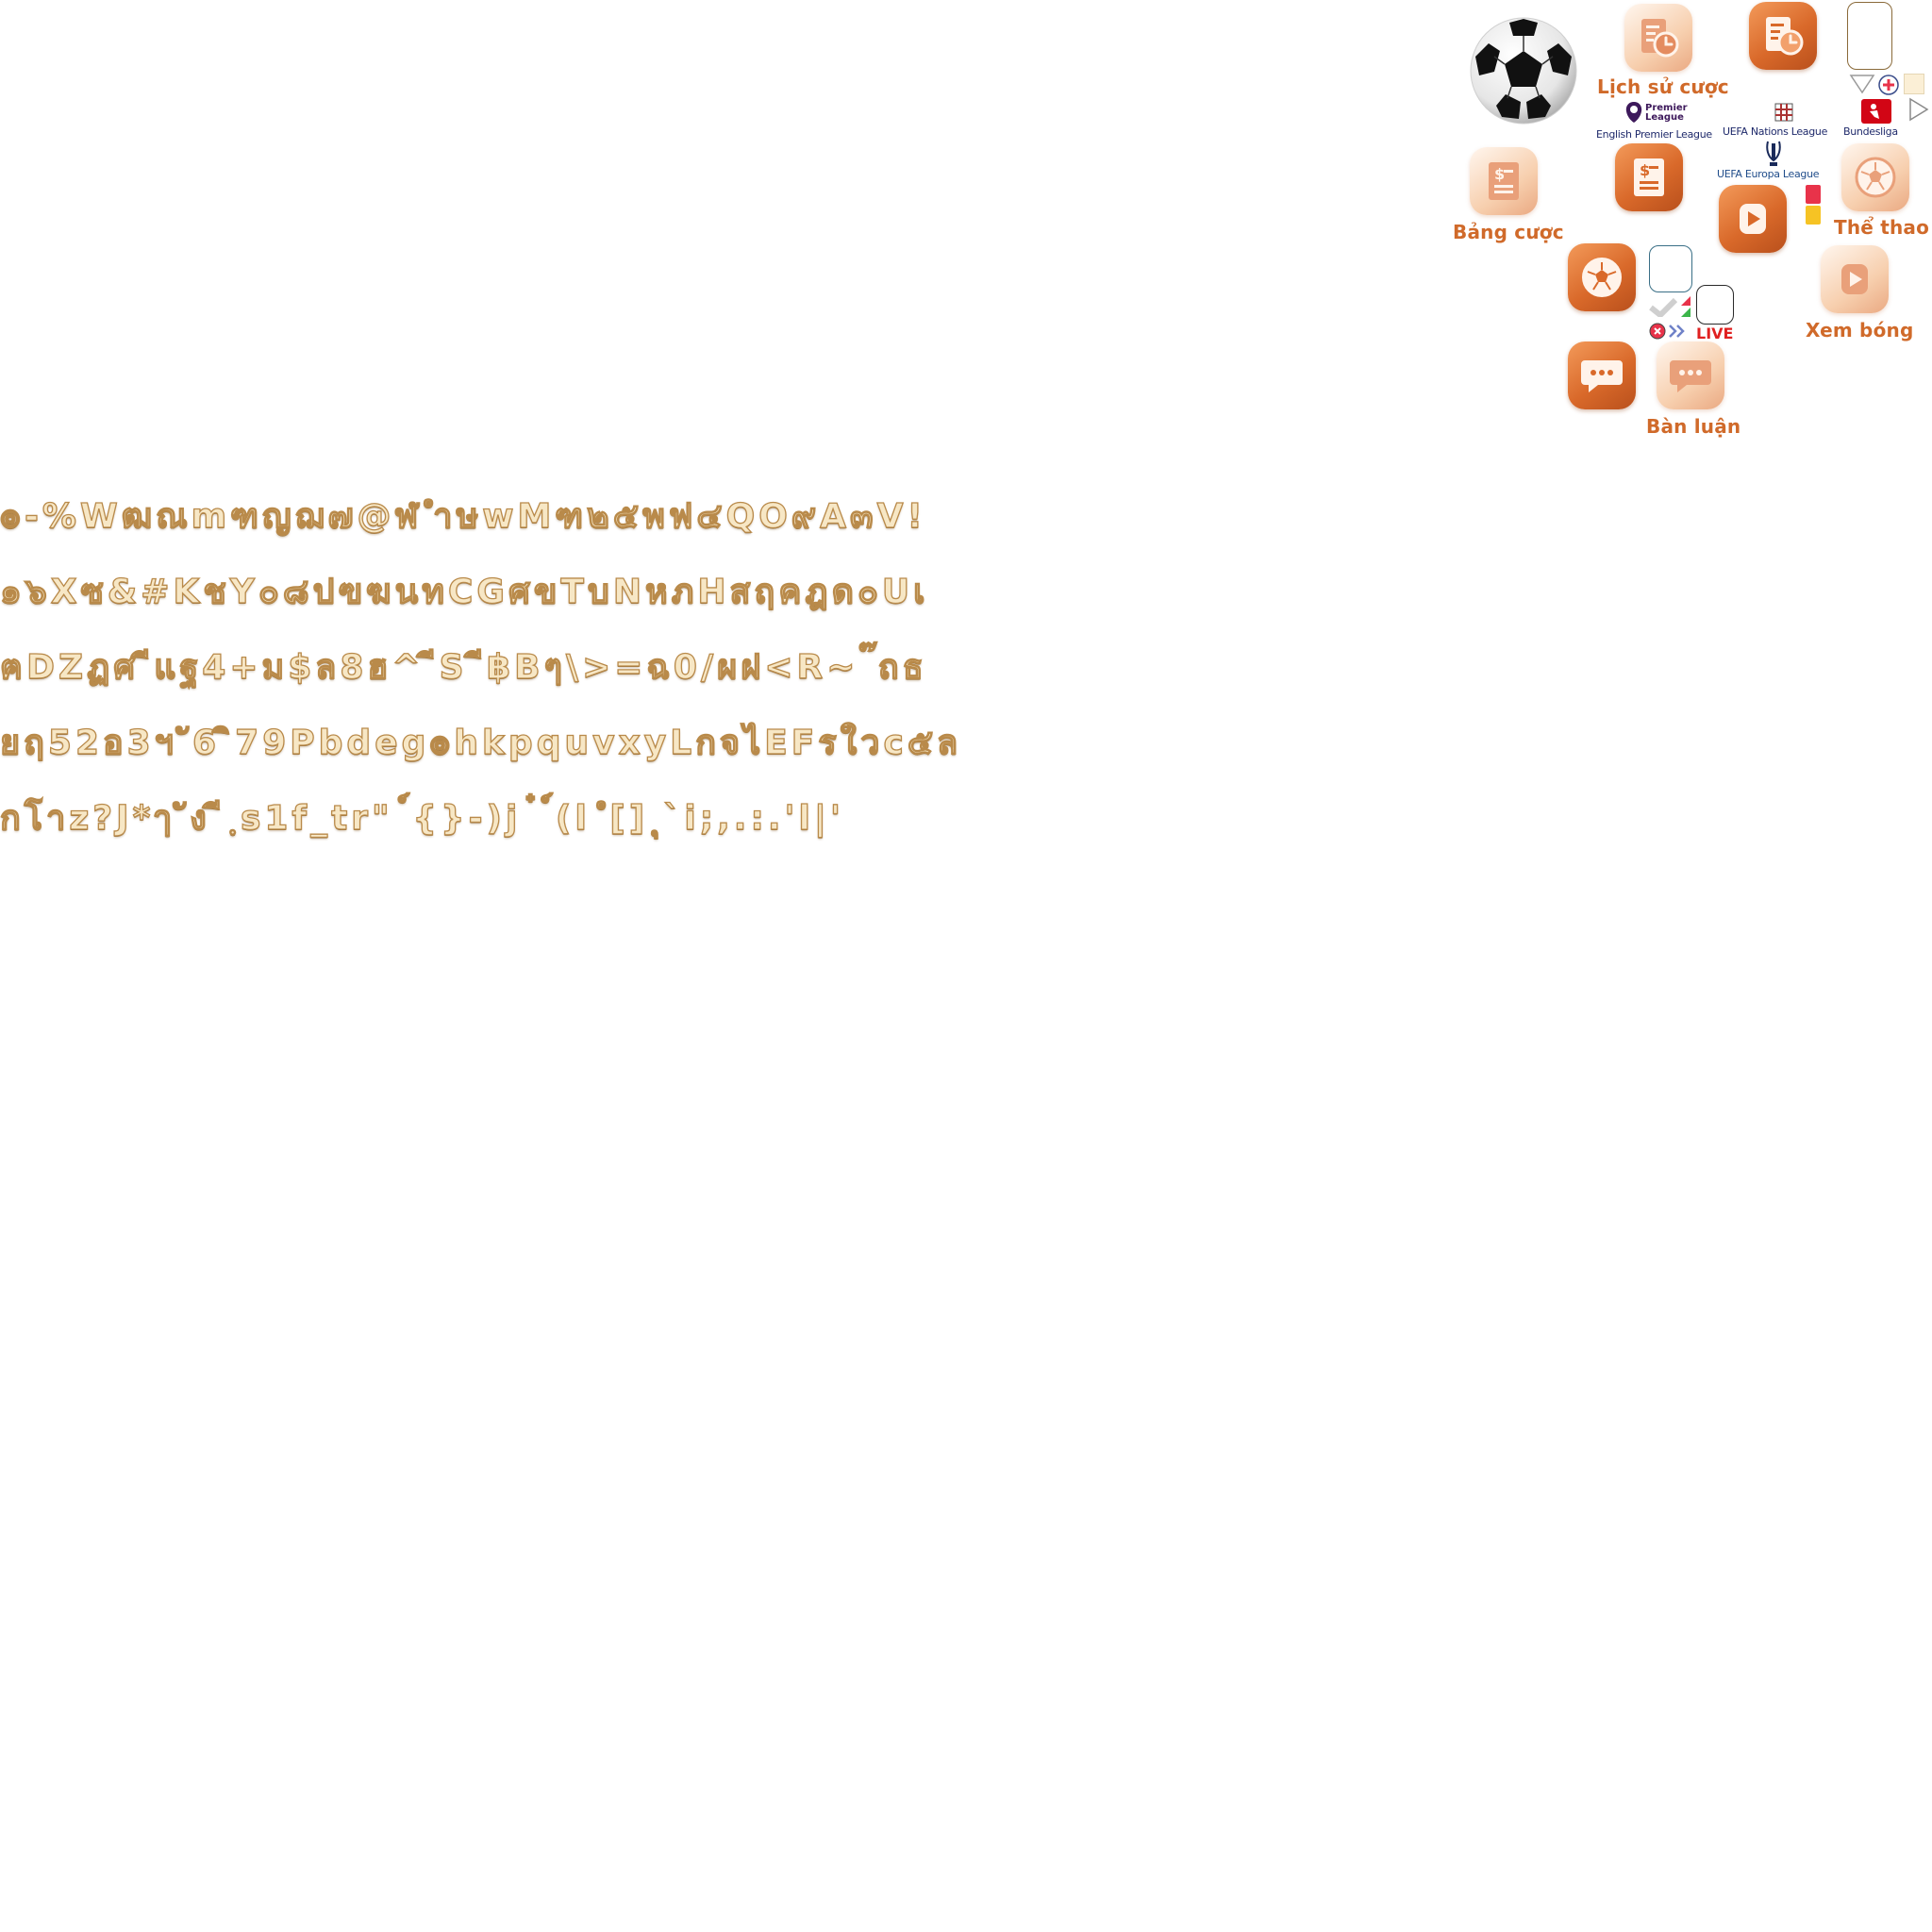 The width and height of the screenshot is (1932, 1932). I want to click on bet-history-label: Lịch sử cược, so click(1663, 86).